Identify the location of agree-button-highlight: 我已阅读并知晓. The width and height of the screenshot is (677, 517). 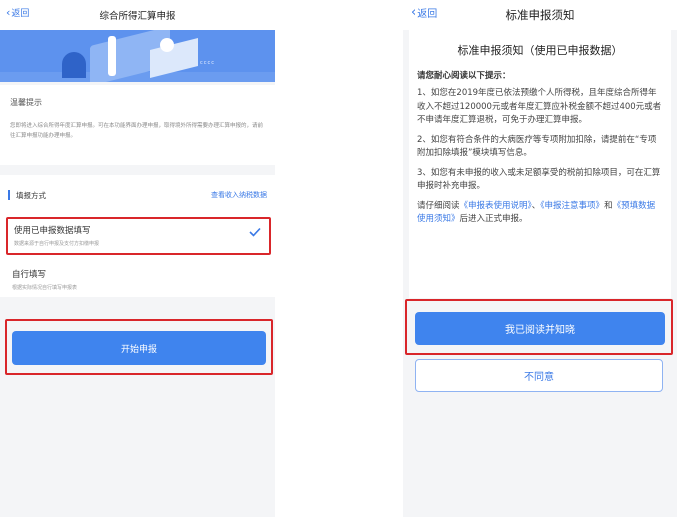
(539, 327).